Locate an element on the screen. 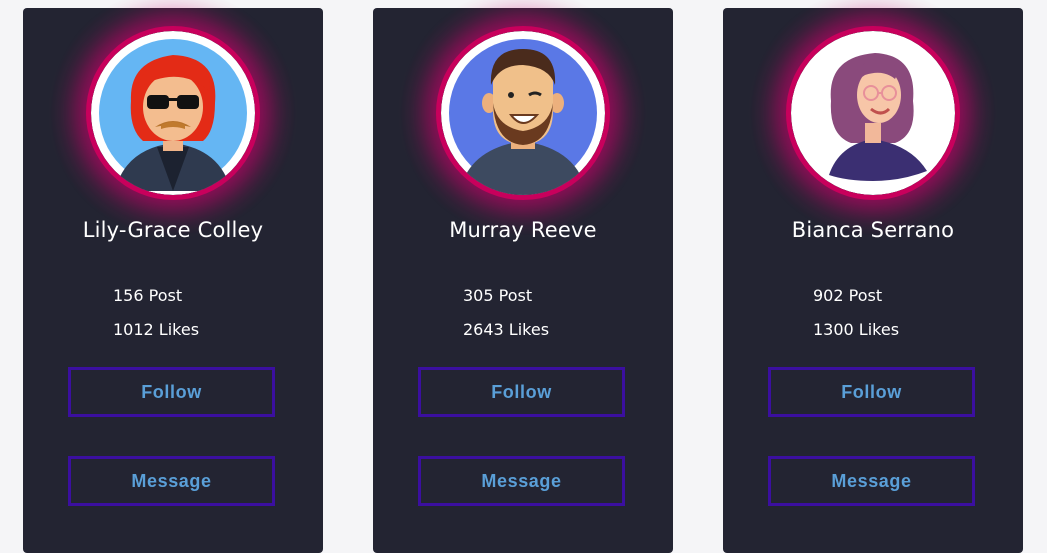  likes-count: 1300 Likes is located at coordinates (856, 329).